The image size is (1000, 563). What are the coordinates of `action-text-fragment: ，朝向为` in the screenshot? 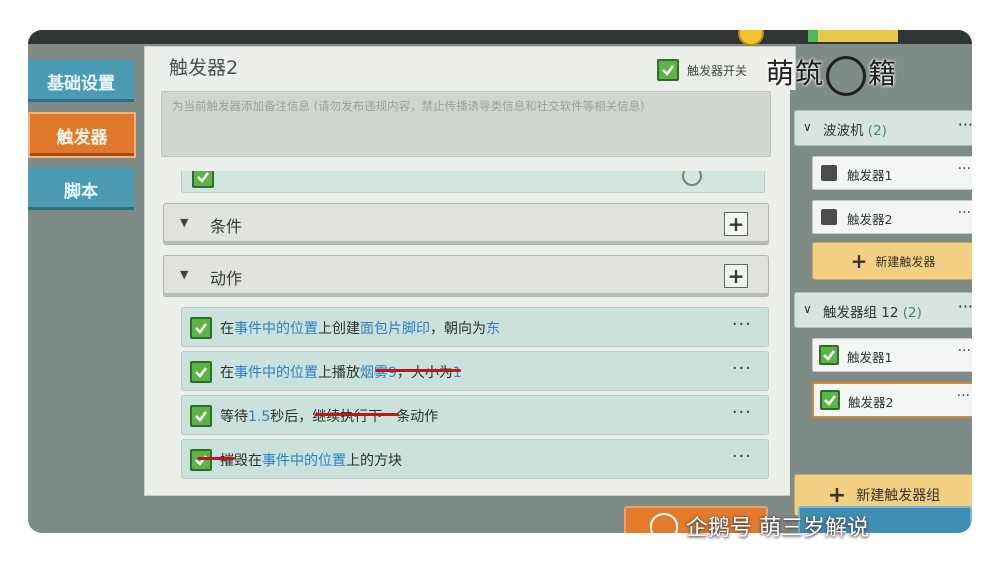 It's located at (458, 329).